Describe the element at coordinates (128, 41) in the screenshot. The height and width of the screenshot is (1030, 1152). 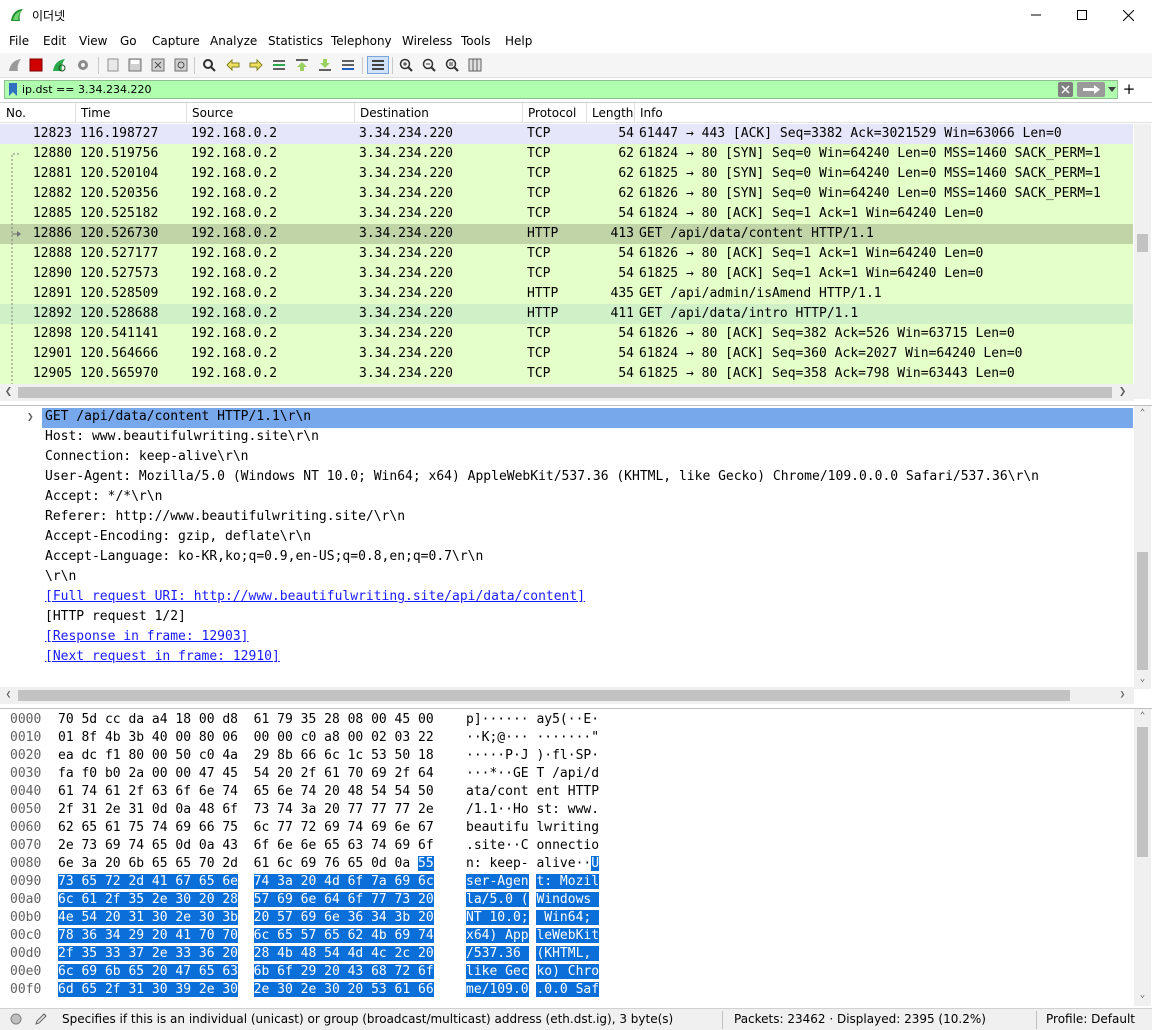
I see `menu-go: Go` at that location.